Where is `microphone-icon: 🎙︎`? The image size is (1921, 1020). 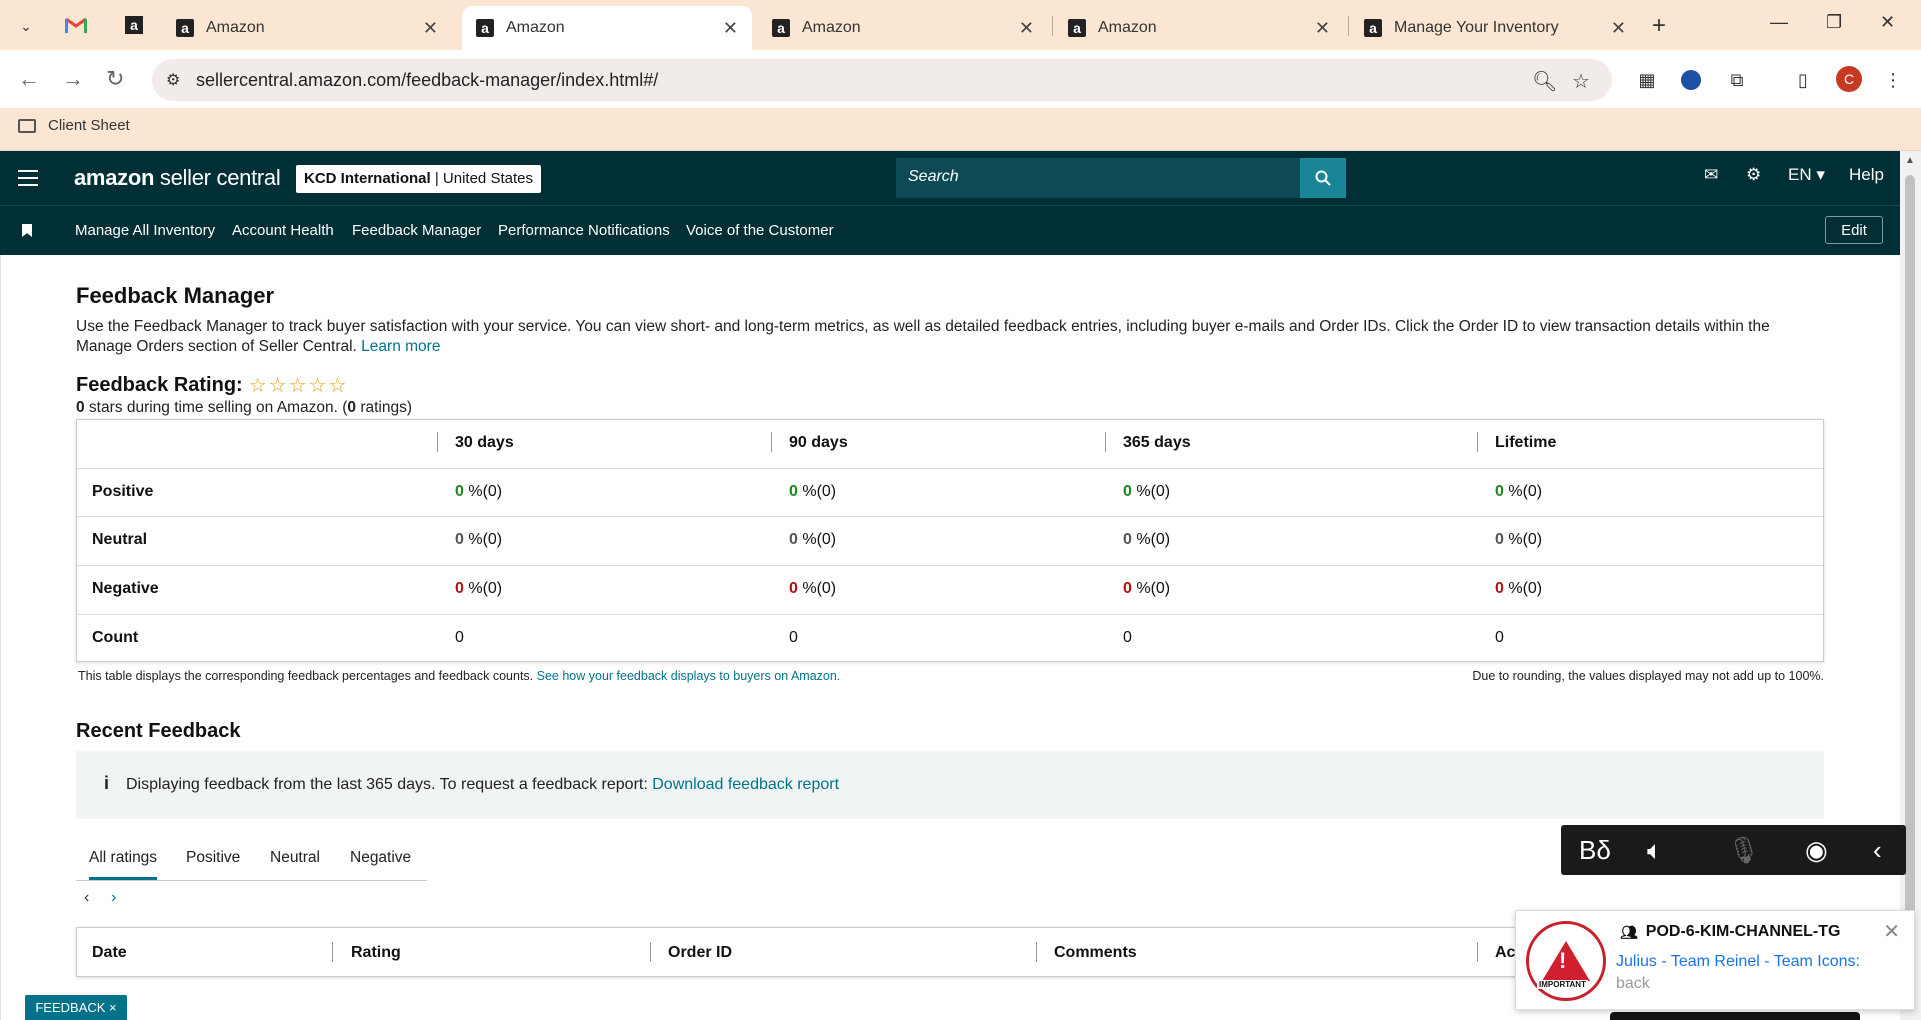
microphone-icon: 🎙︎ is located at coordinates (1743, 850).